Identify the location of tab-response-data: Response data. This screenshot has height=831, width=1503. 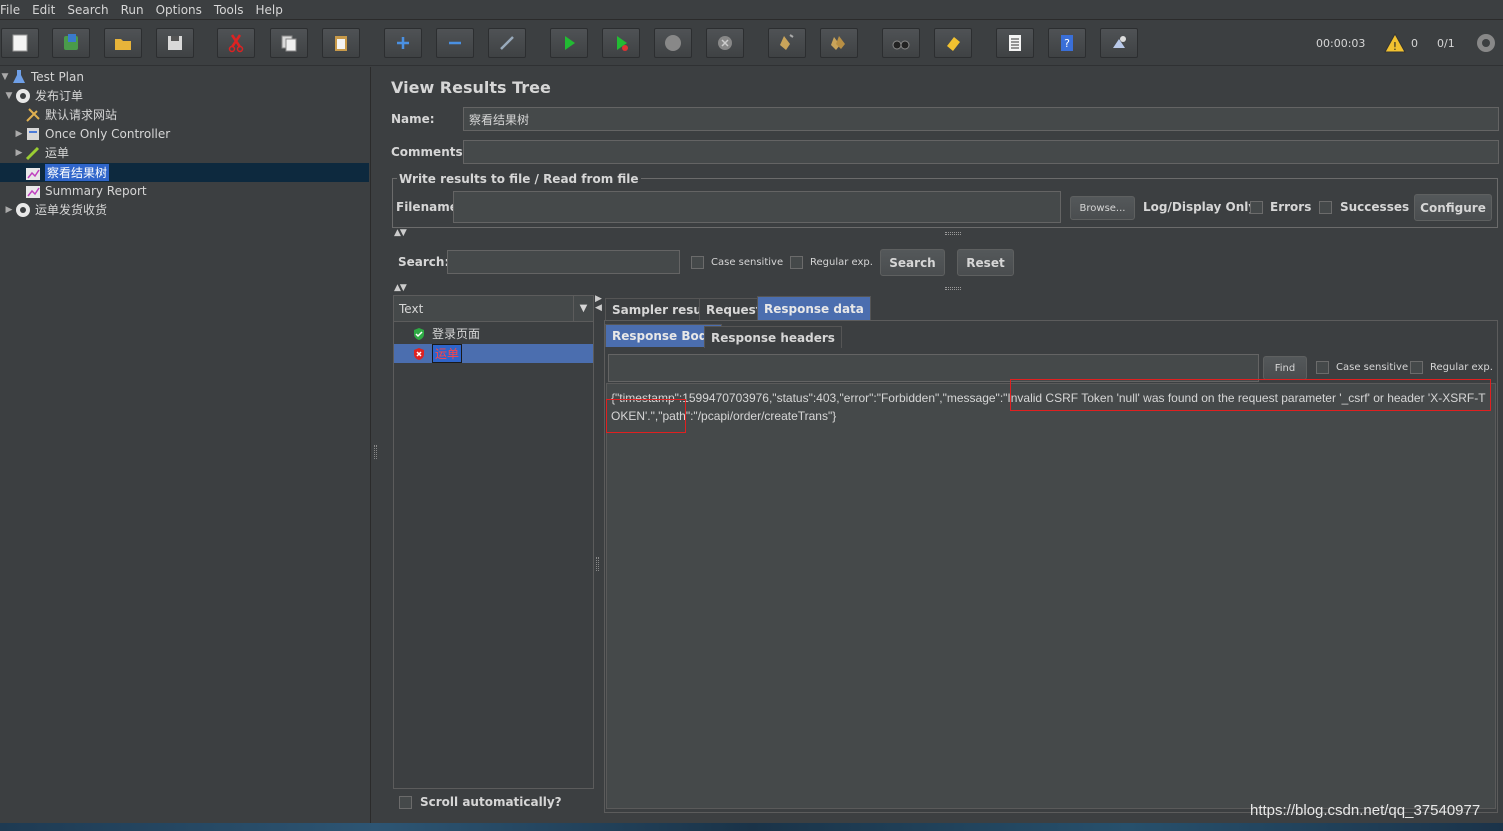
(814, 308).